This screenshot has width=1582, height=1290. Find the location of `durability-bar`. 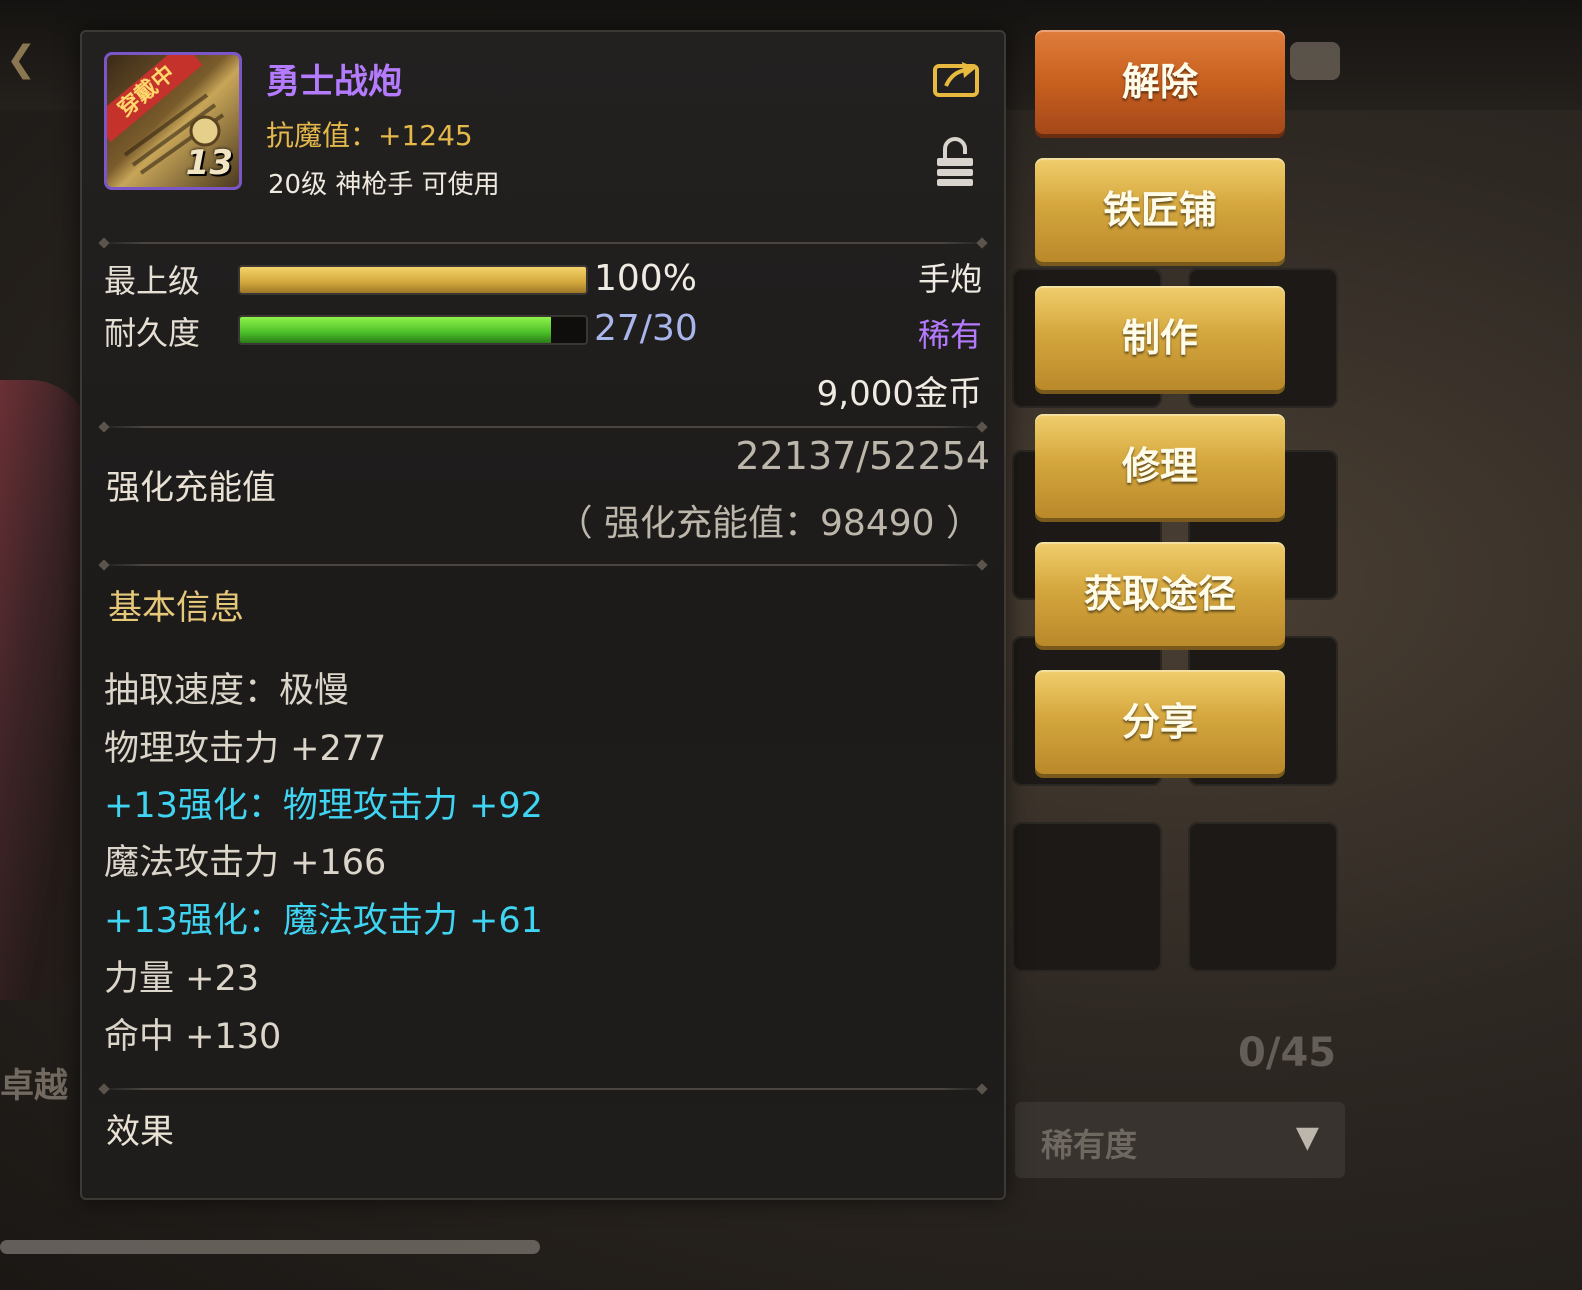

durability-bar is located at coordinates (413, 330).